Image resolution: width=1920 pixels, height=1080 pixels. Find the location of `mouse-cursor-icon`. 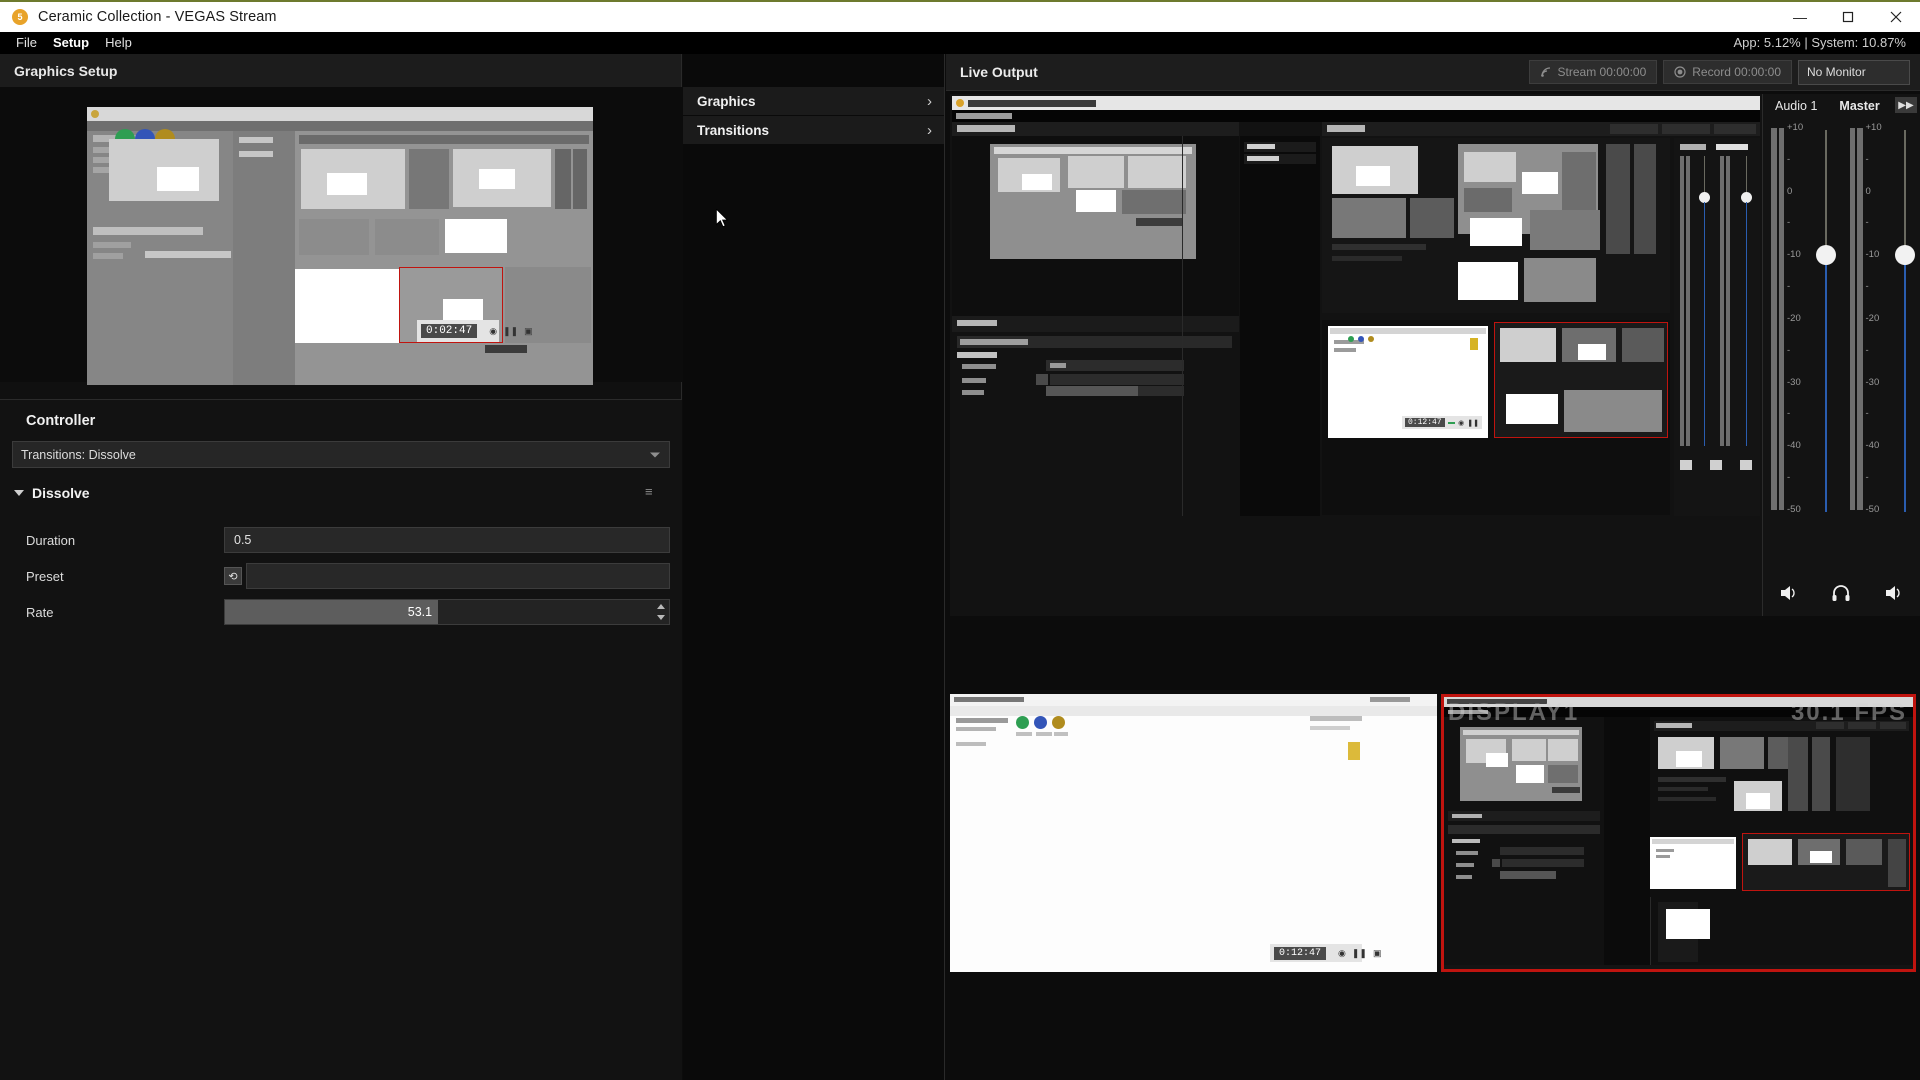

mouse-cursor-icon is located at coordinates (722, 218).